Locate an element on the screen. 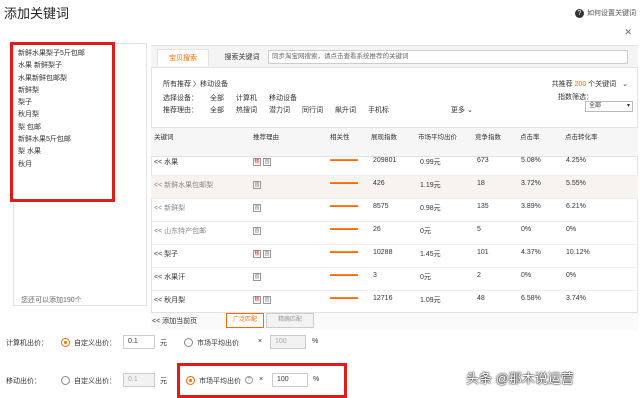 The image size is (640, 398). mobile-custom-label: 自定义出价： is located at coordinates (95, 381).